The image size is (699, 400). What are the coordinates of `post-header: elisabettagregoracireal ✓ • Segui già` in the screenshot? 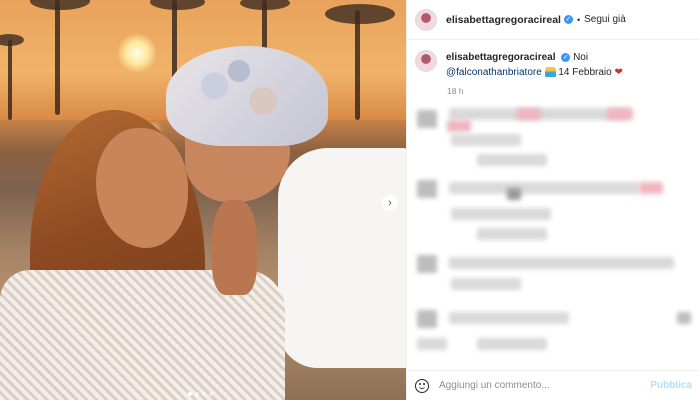 It's located at (553, 20).